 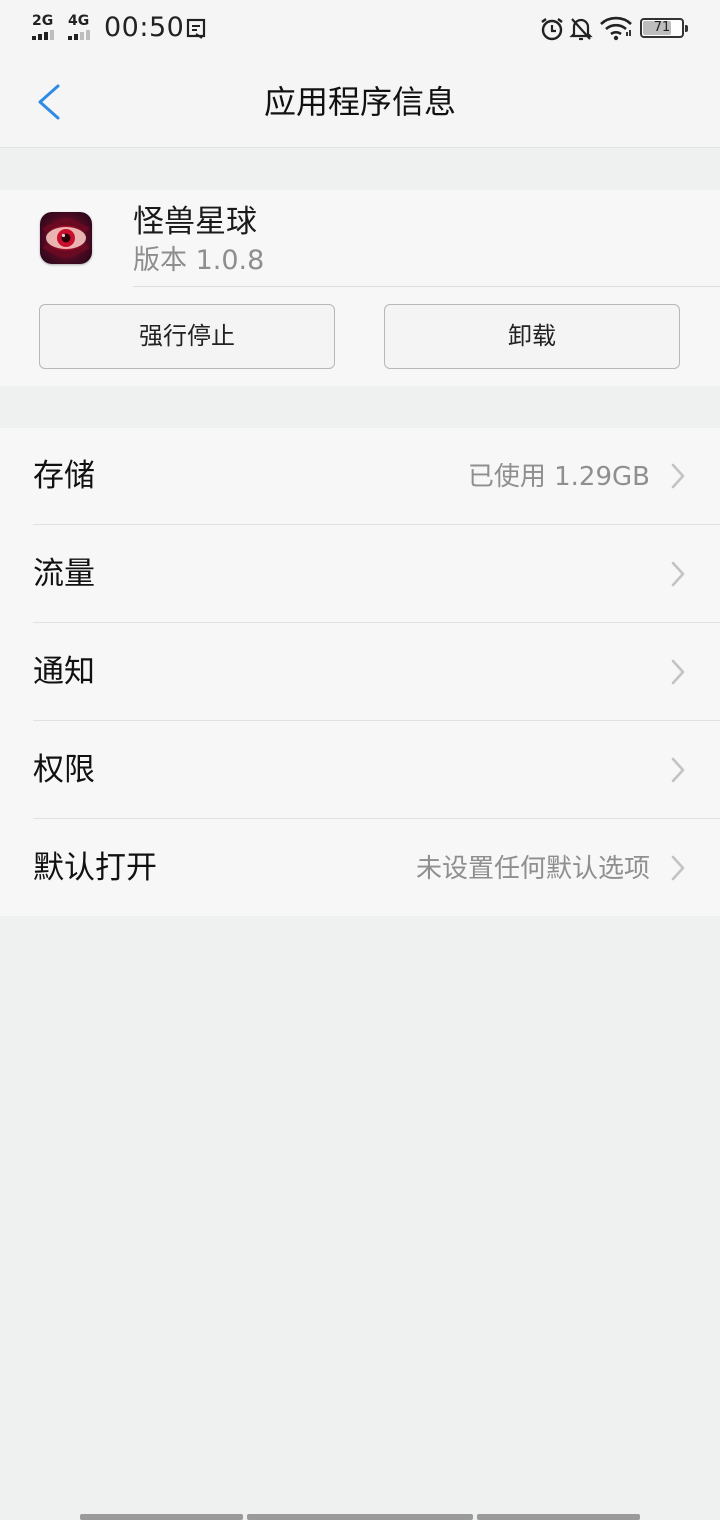 I want to click on settings-item-data-usage: 流量, so click(x=360, y=574).